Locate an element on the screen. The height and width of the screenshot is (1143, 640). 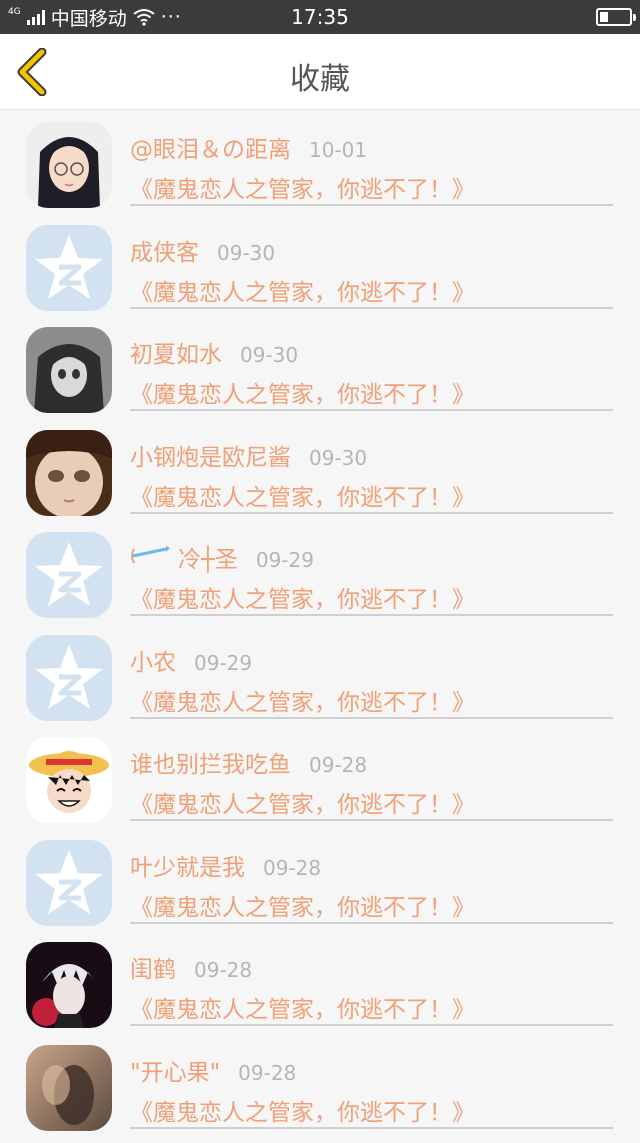
list-item-header: 小农 09-29 is located at coordinates (191, 660).